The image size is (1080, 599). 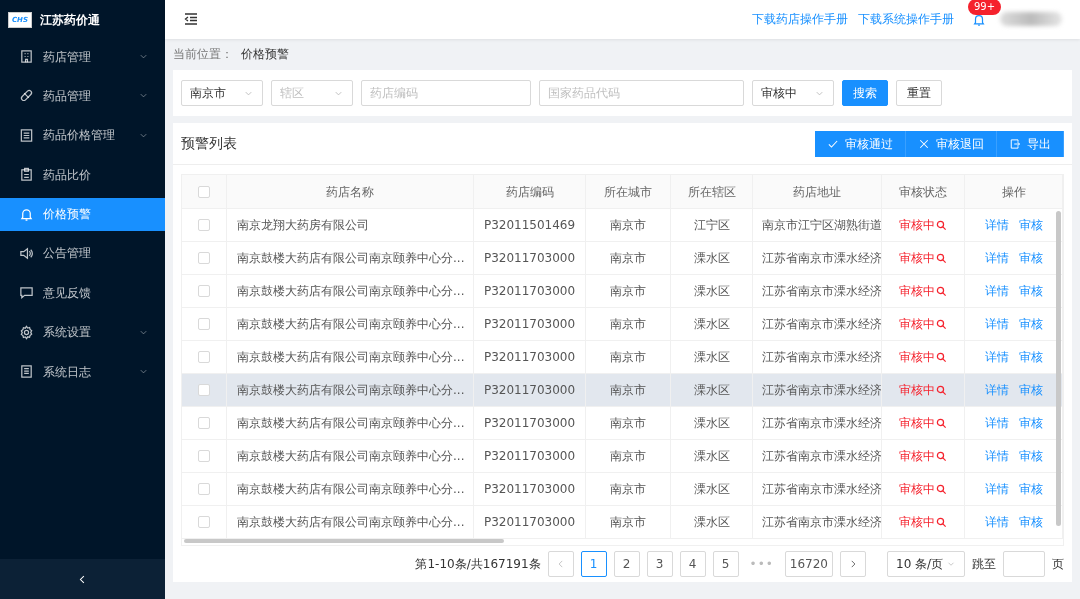 I want to click on sidebar-item: 意见反馈, so click(x=82, y=293).